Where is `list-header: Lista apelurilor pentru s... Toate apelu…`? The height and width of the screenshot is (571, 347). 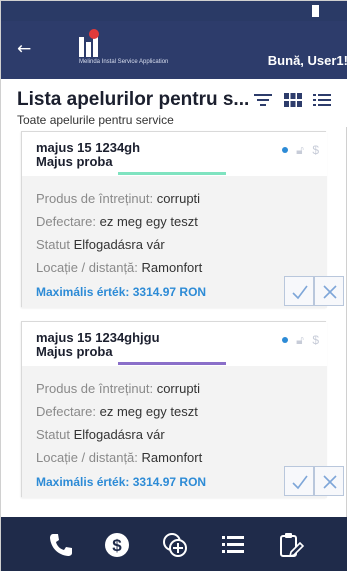
list-header: Lista apelurilor pentru s... Toate apelu… is located at coordinates (174, 103).